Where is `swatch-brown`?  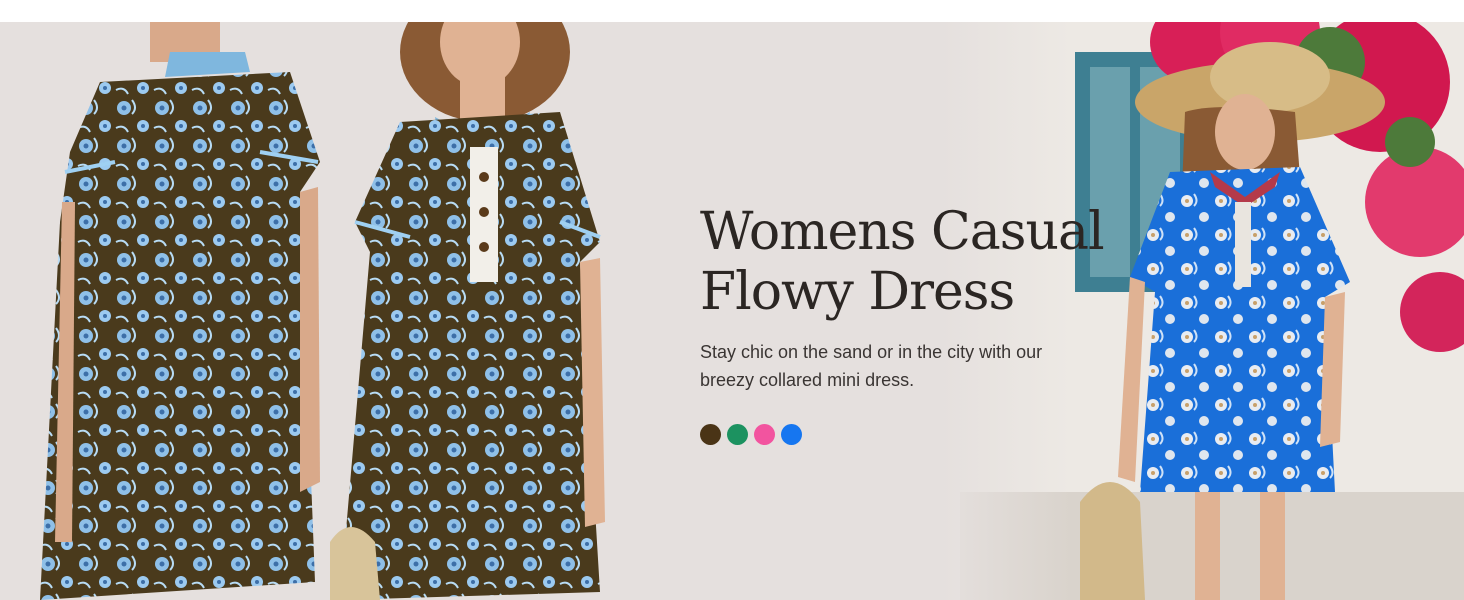
swatch-brown is located at coordinates (710, 434).